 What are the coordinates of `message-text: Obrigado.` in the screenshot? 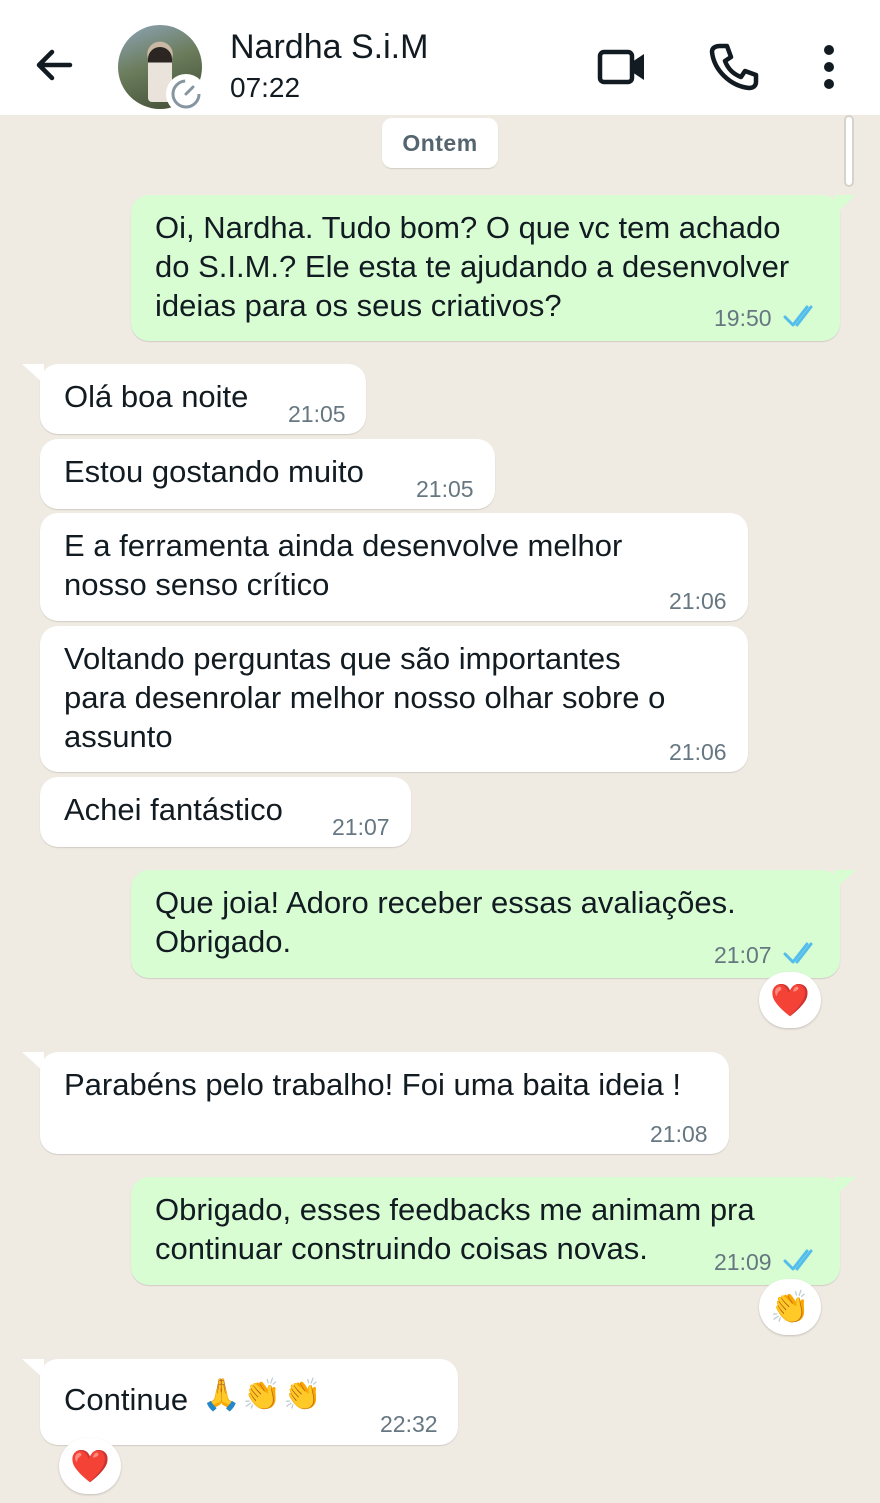 It's located at (223, 941).